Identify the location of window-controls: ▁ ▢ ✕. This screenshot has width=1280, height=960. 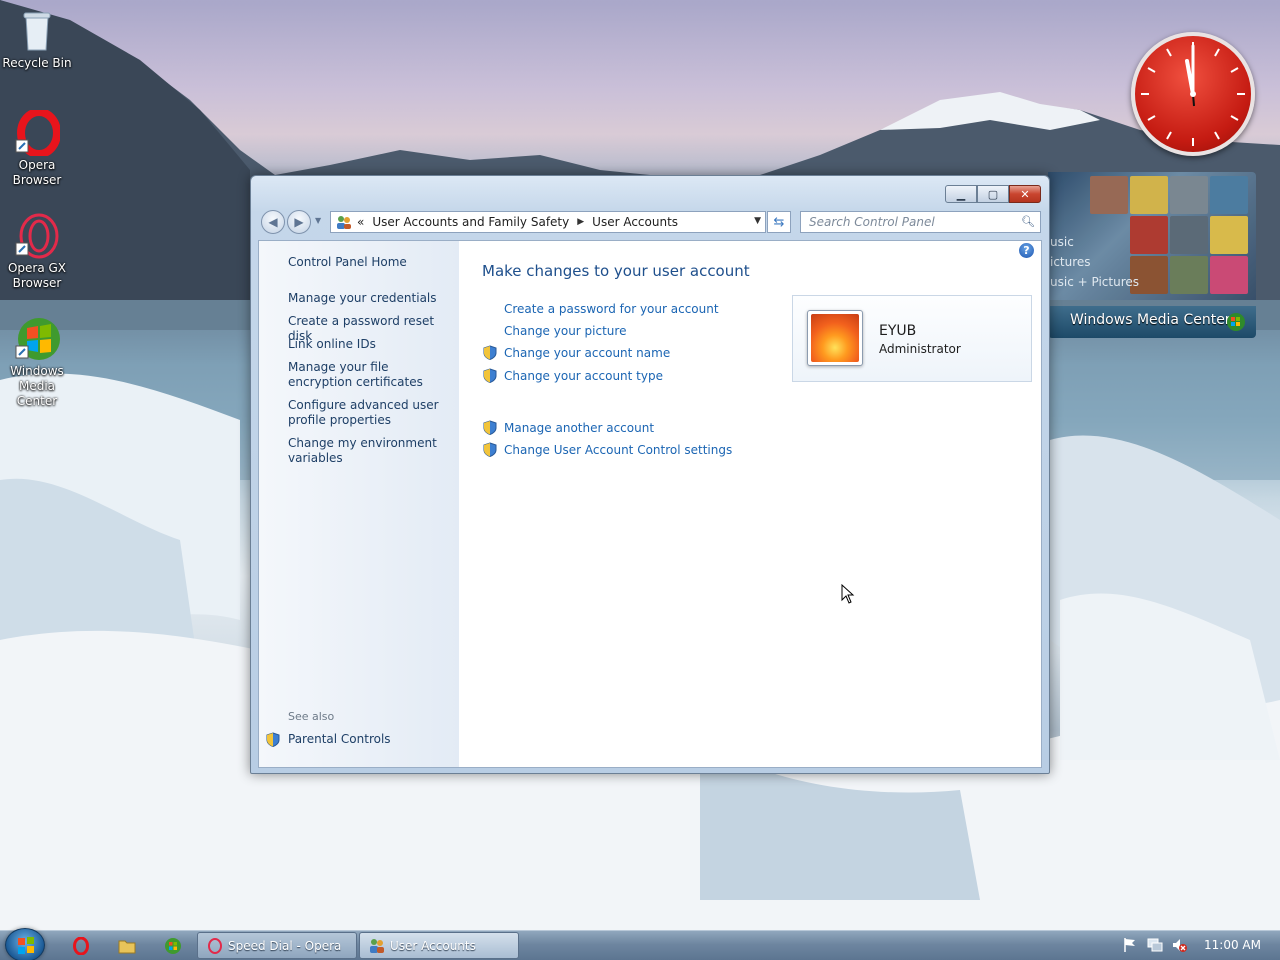
(993, 194).